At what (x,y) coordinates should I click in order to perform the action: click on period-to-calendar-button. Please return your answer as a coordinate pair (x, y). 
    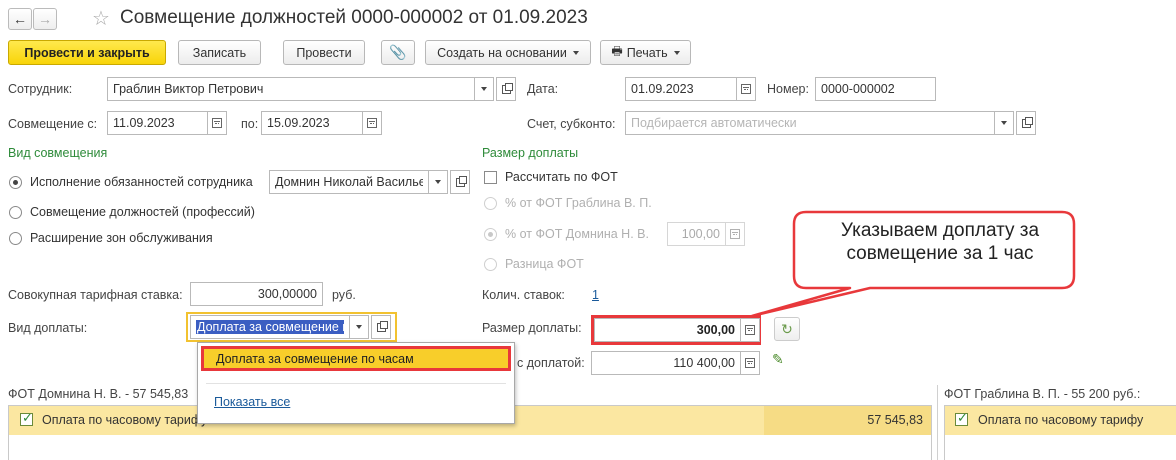
    Looking at the image, I should click on (372, 123).